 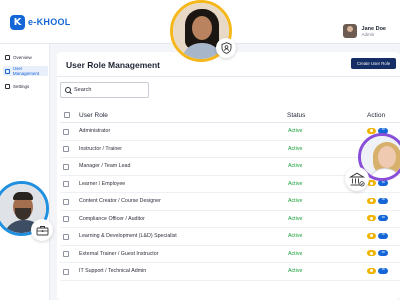 I want to click on select-all-checkbox-cell, so click(x=67, y=115).